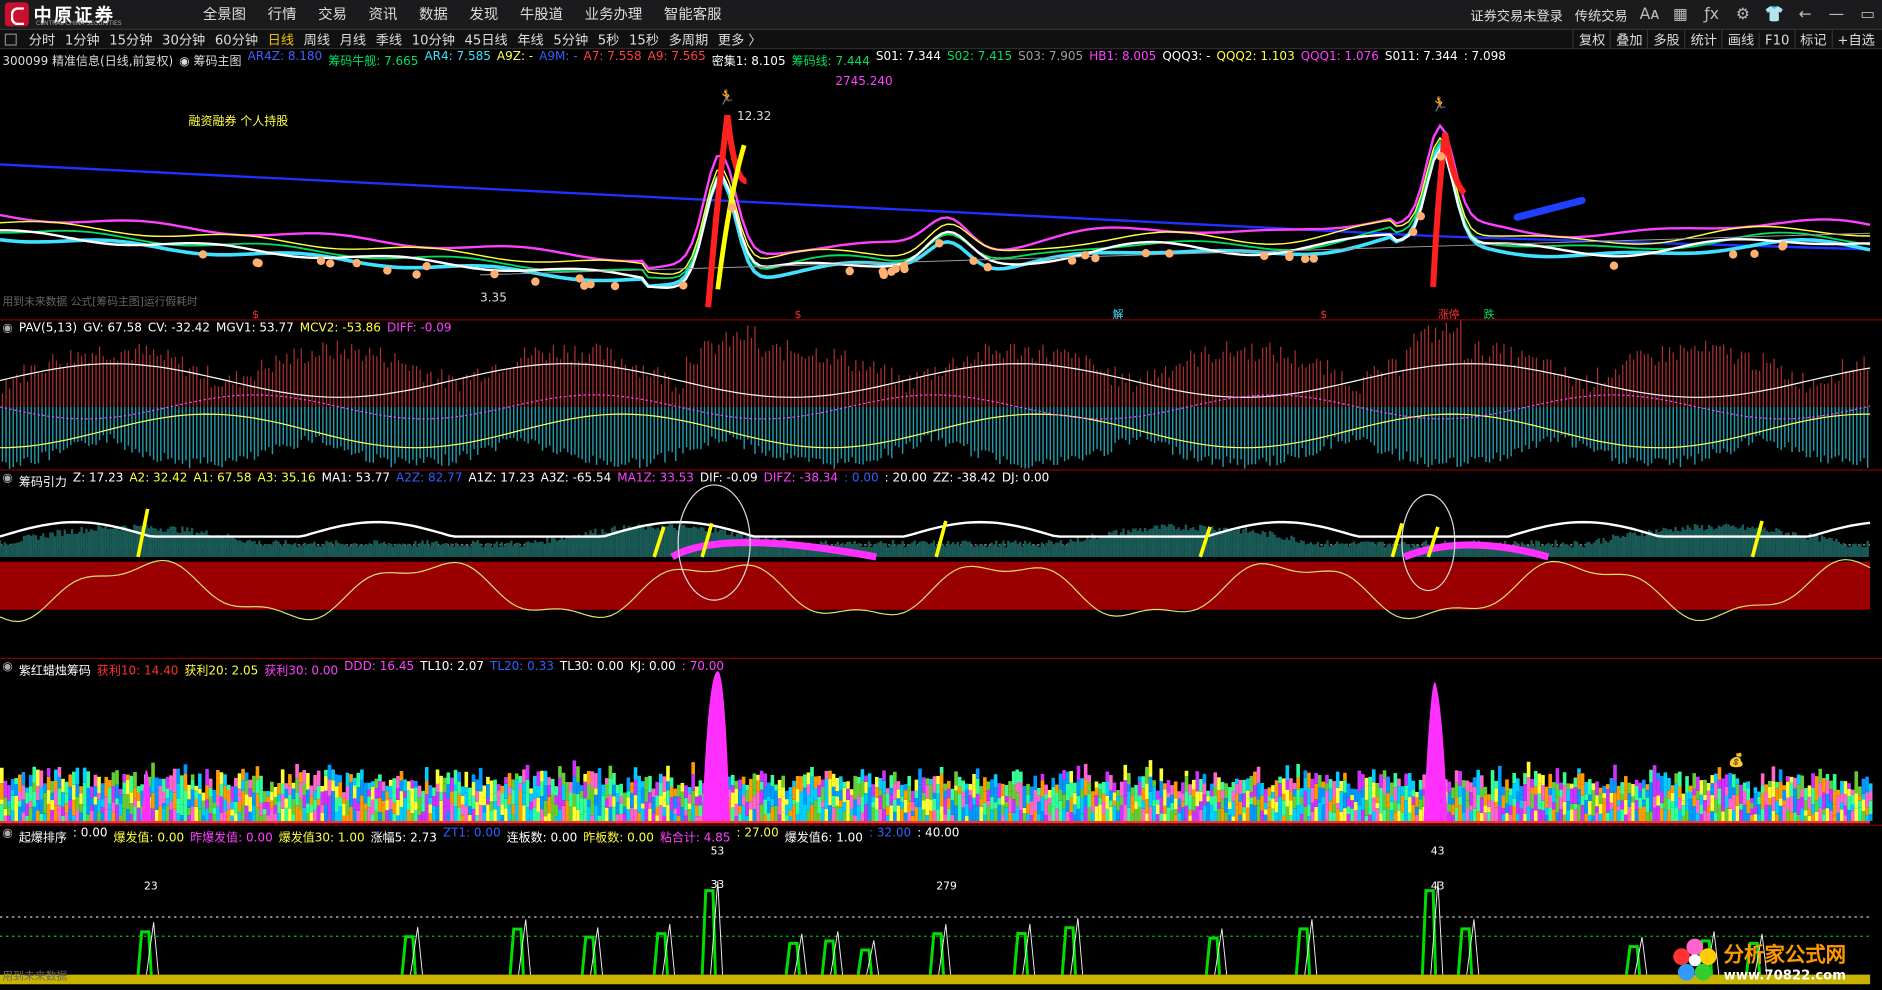 This screenshot has width=1882, height=990. What do you see at coordinates (1711, 15) in the screenshot?
I see `formula-icon: ƒx` at bounding box center [1711, 15].